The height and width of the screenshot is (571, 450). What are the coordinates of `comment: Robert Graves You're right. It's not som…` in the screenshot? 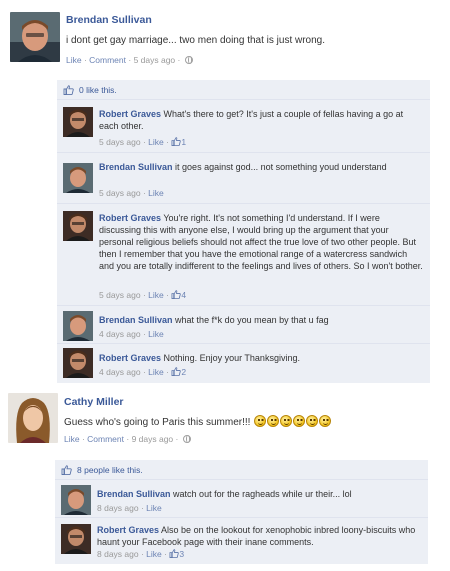 It's located at (243, 255).